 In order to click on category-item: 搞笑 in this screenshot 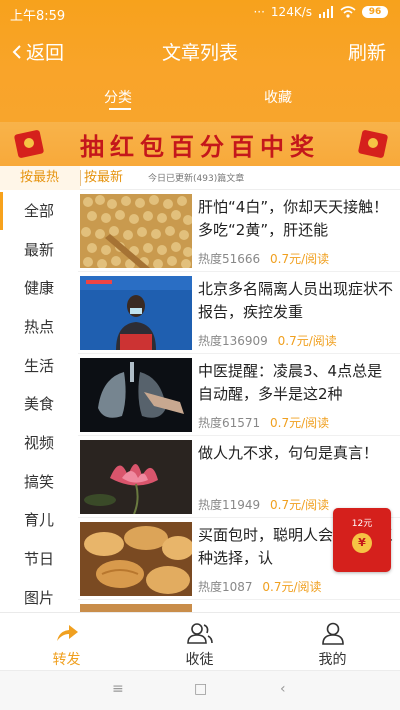, I will do `click(39, 482)`.